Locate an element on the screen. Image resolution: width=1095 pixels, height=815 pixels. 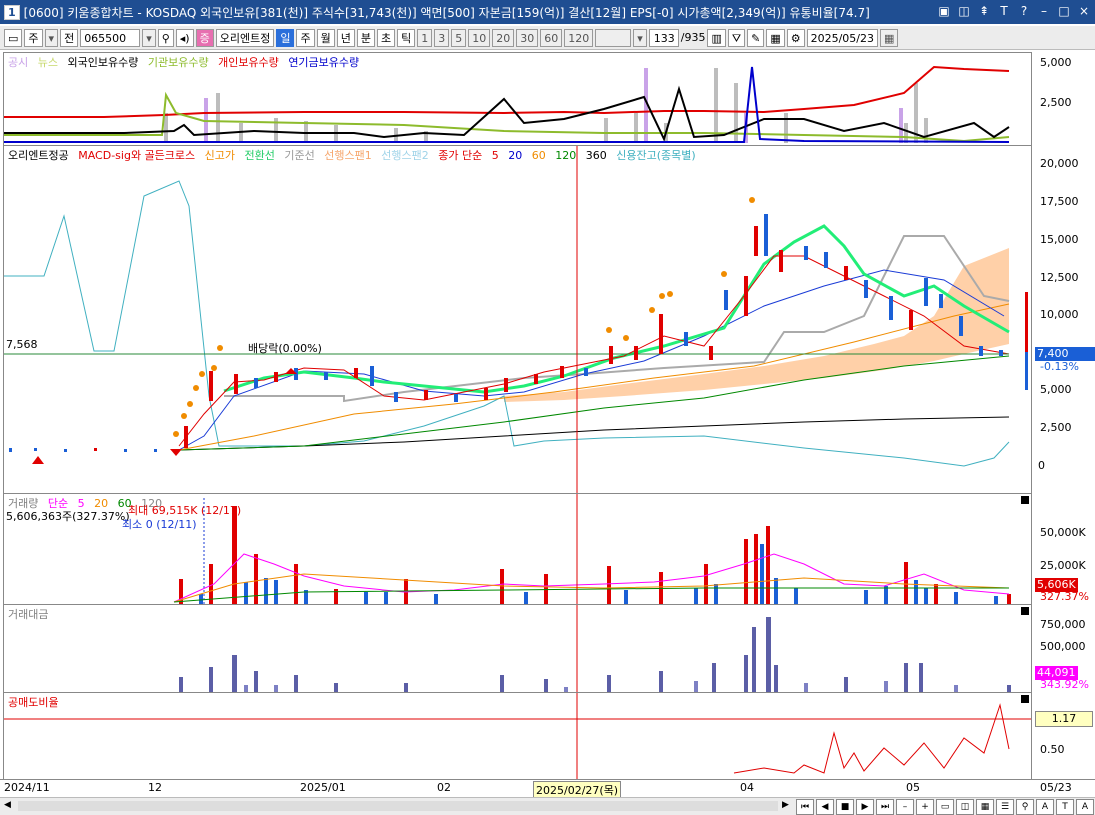
forward-icon: ⏭ is located at coordinates (885, 807).